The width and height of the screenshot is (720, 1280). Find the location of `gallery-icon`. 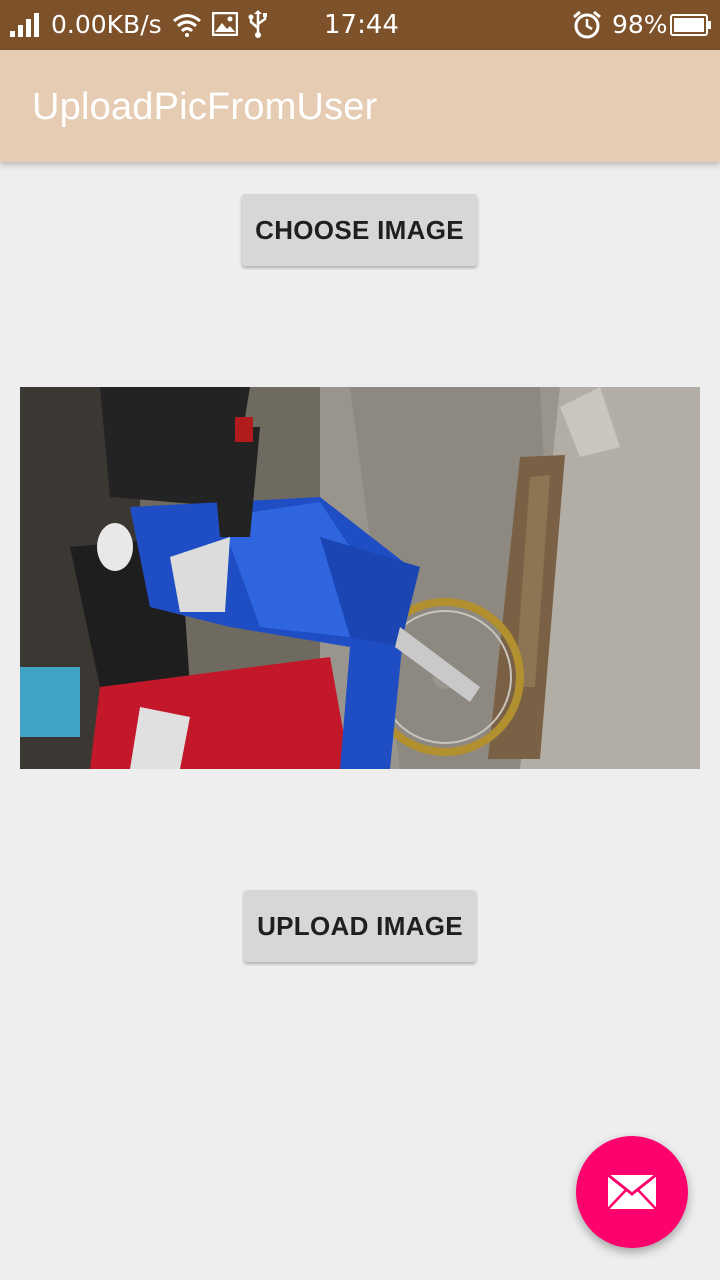

gallery-icon is located at coordinates (225, 24).